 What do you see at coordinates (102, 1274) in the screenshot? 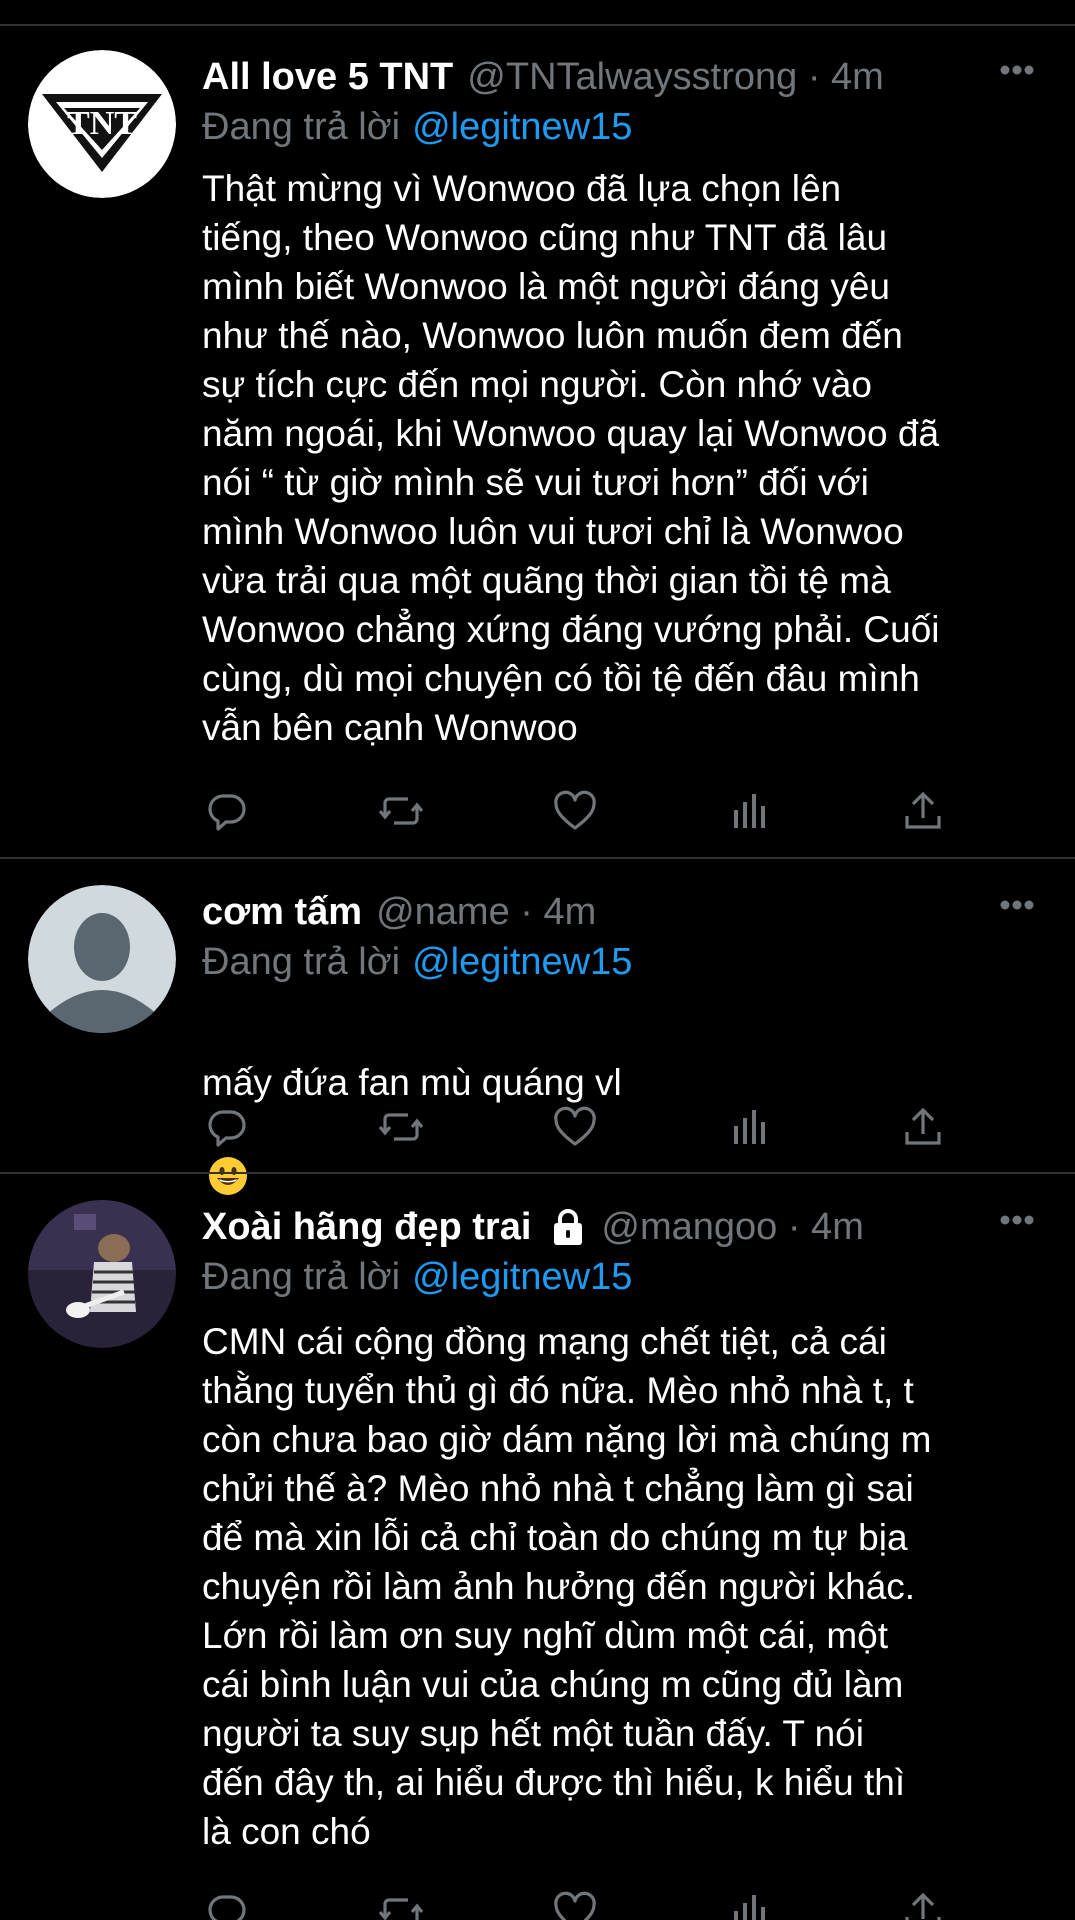
I see `cat-guitar-avatar` at bounding box center [102, 1274].